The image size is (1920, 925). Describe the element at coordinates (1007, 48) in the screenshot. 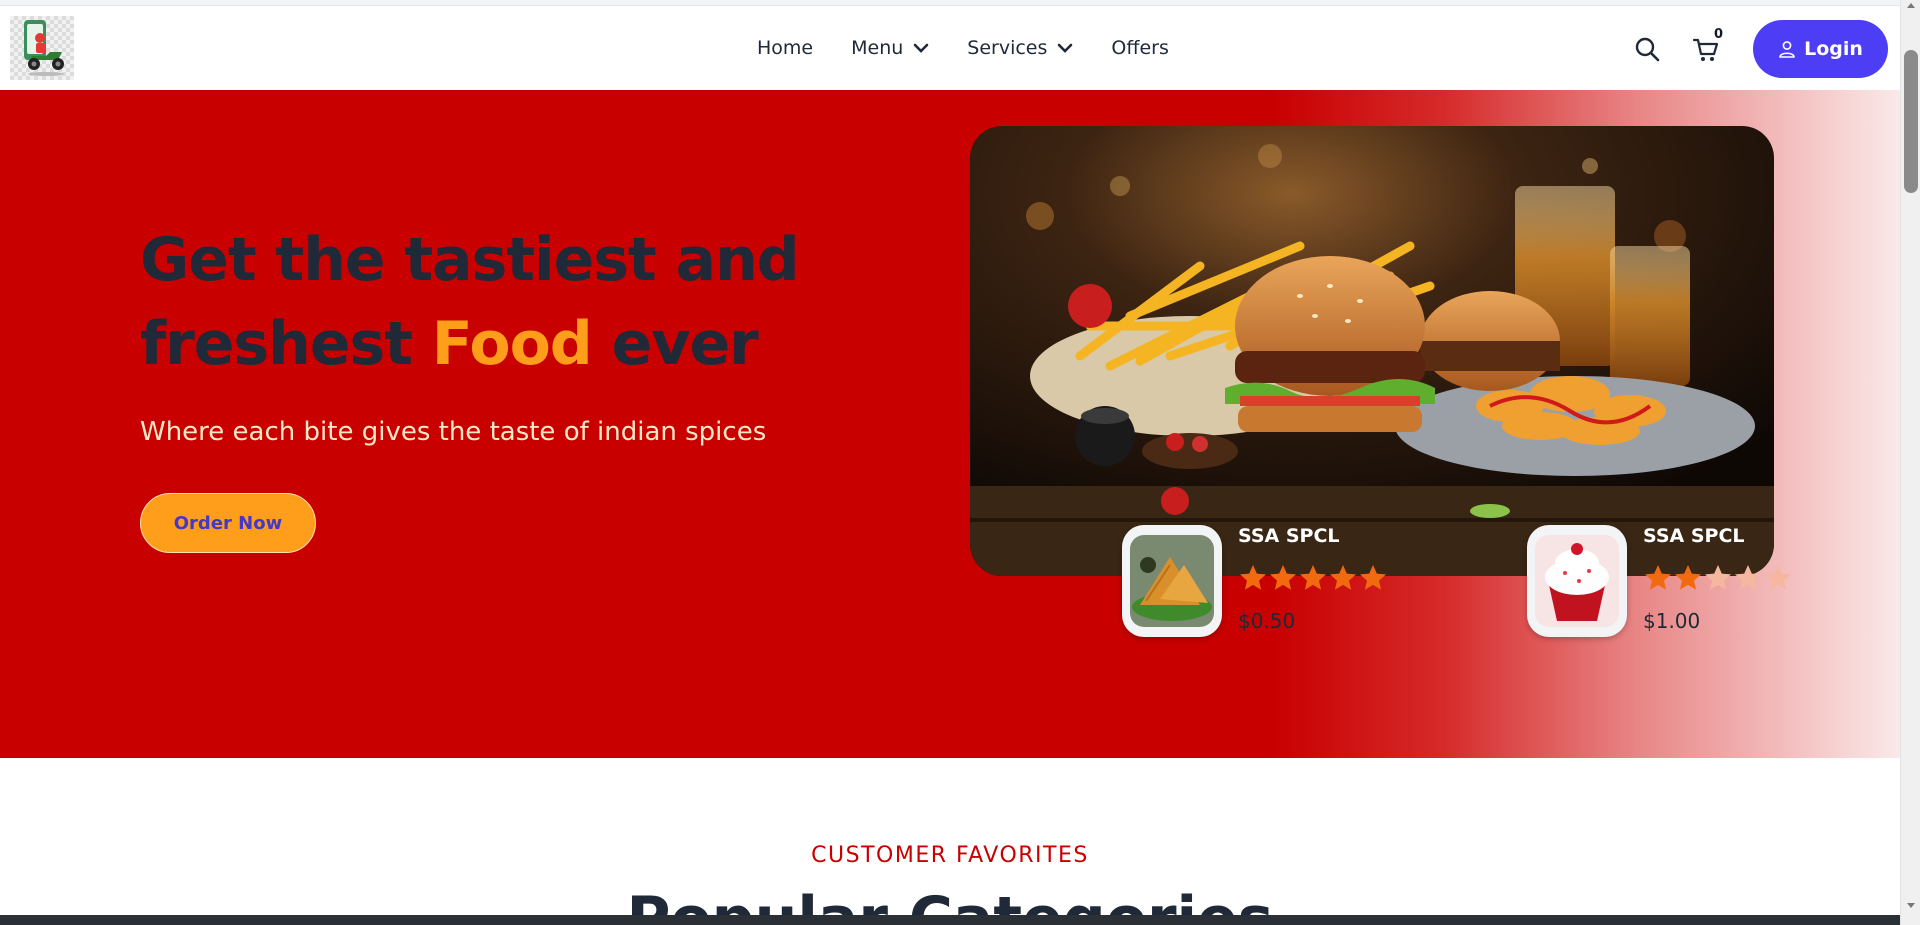

I see `nav-services-label: Services` at that location.